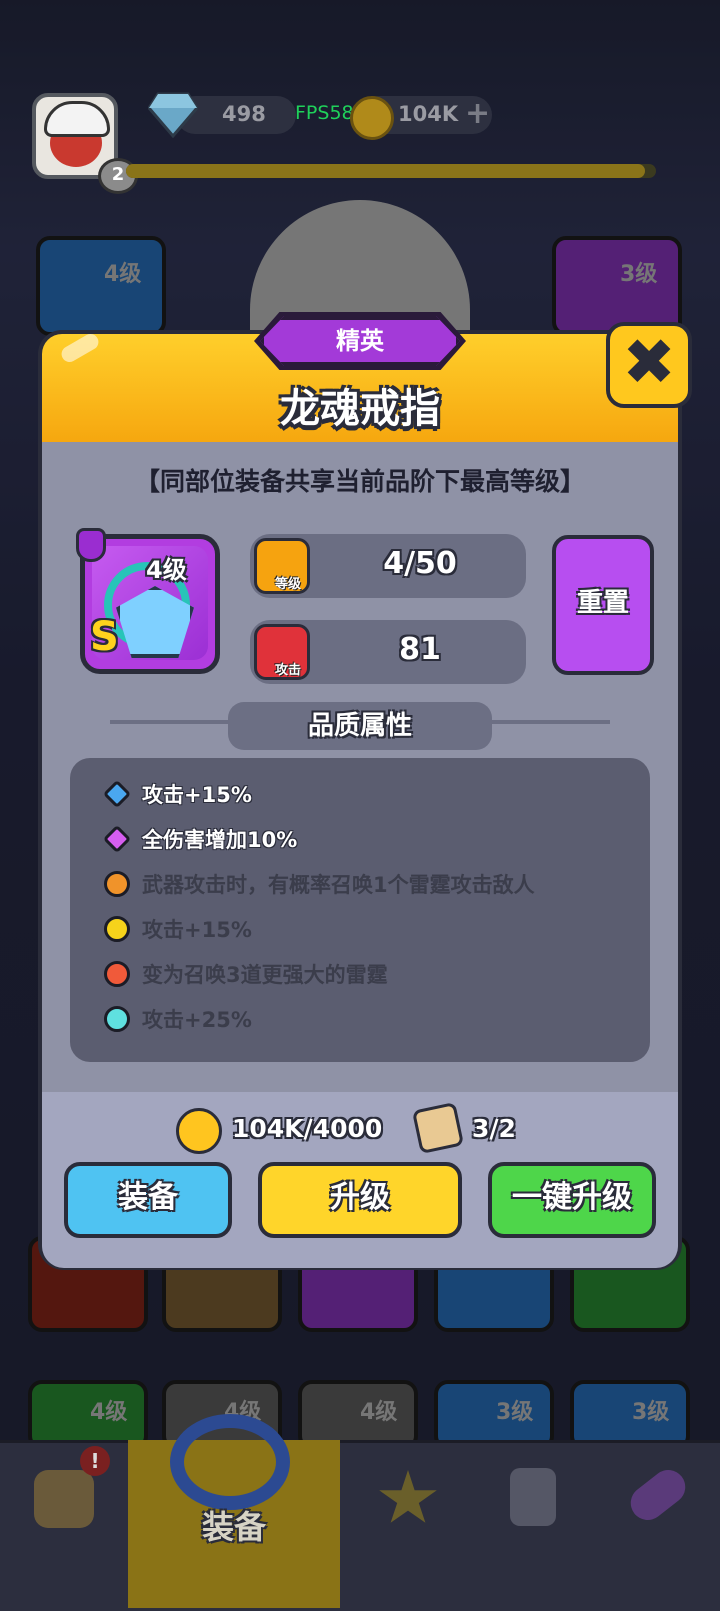 This screenshot has height=1611, width=720. What do you see at coordinates (117, 839) in the screenshot?
I see `purple-diamond-icon` at bounding box center [117, 839].